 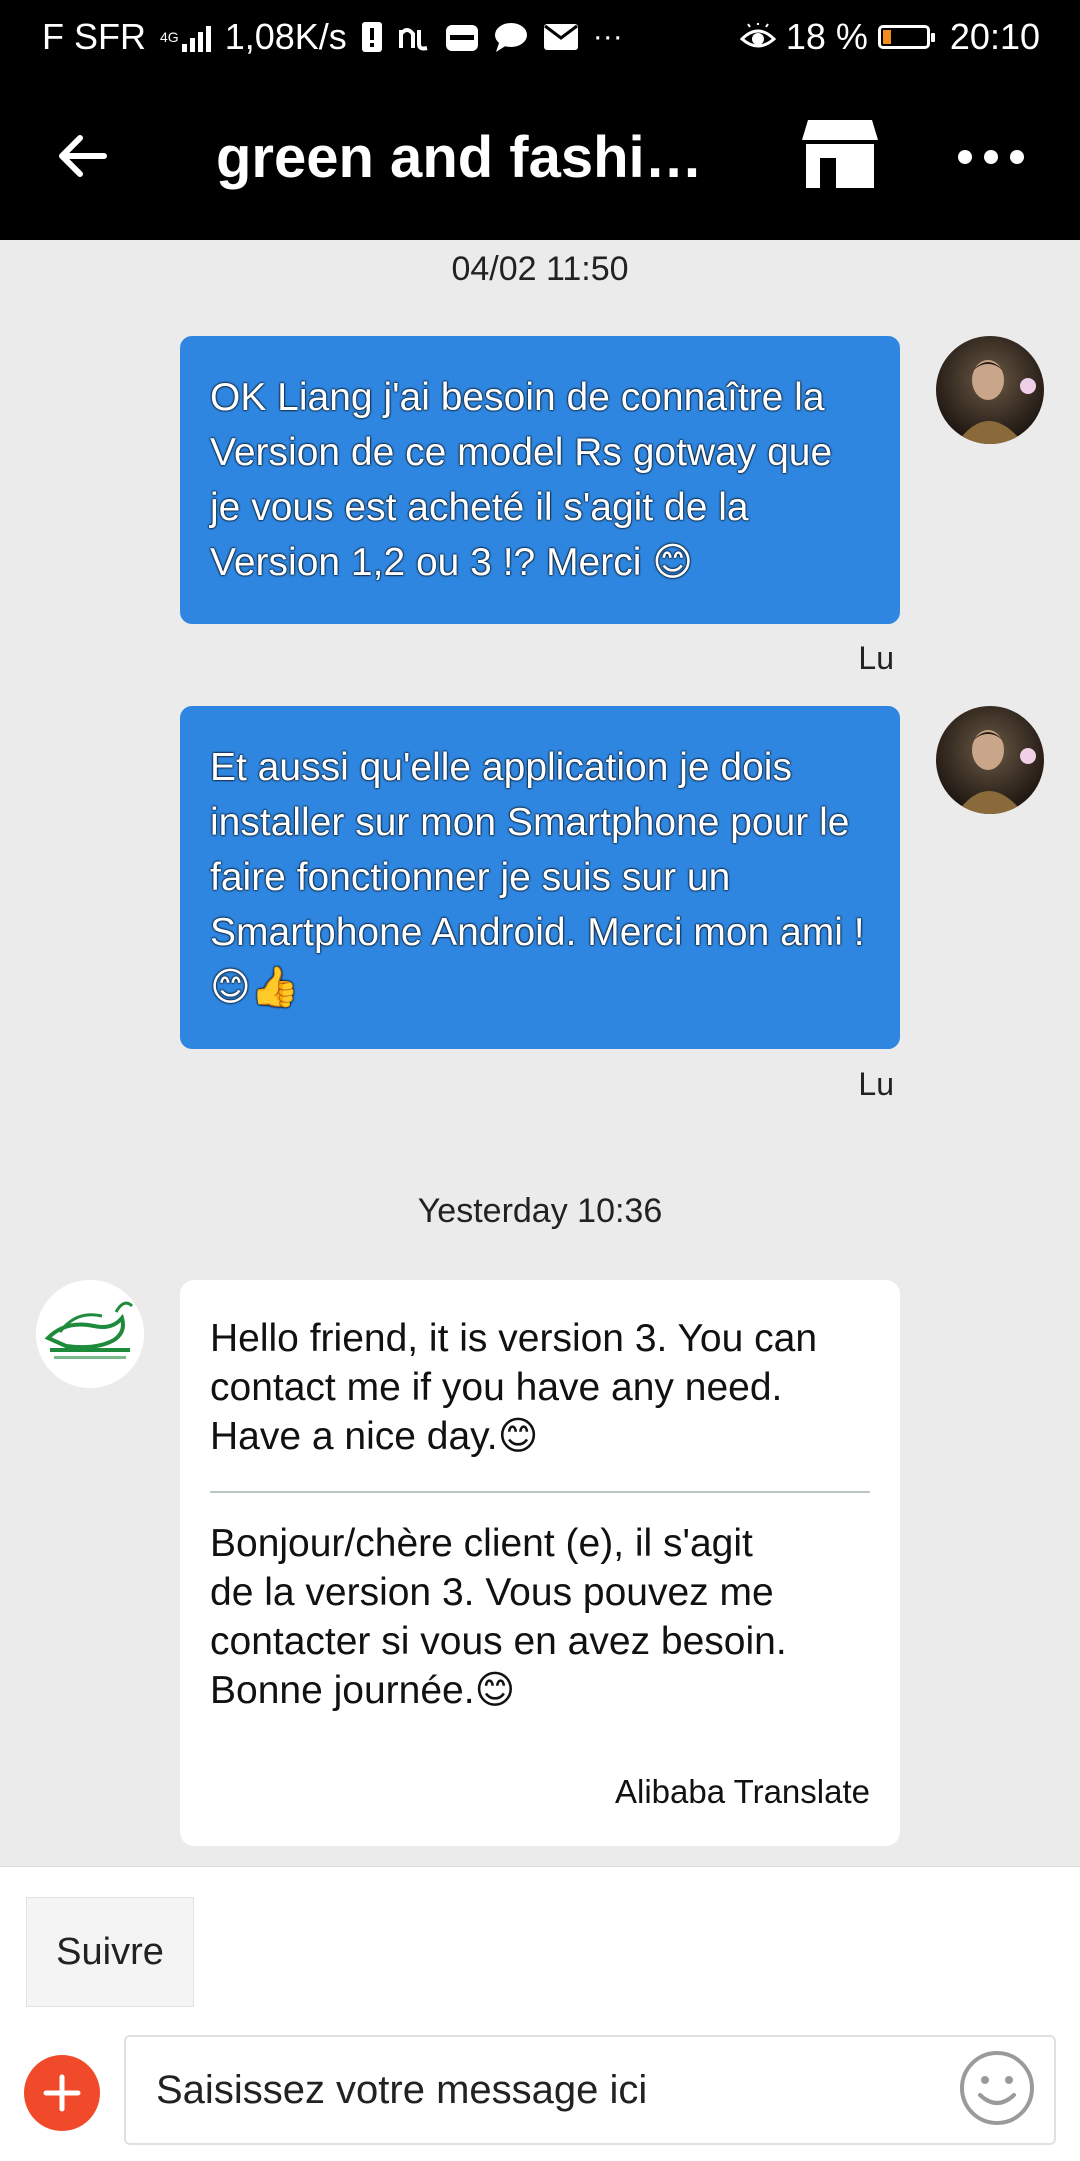 What do you see at coordinates (561, 37) in the screenshot?
I see `mail-icon` at bounding box center [561, 37].